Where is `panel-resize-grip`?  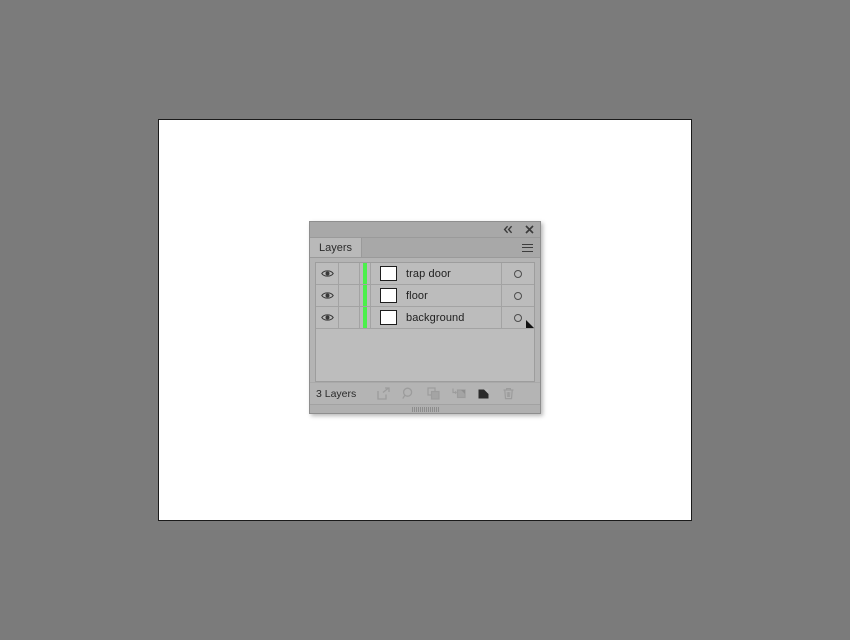 panel-resize-grip is located at coordinates (425, 408).